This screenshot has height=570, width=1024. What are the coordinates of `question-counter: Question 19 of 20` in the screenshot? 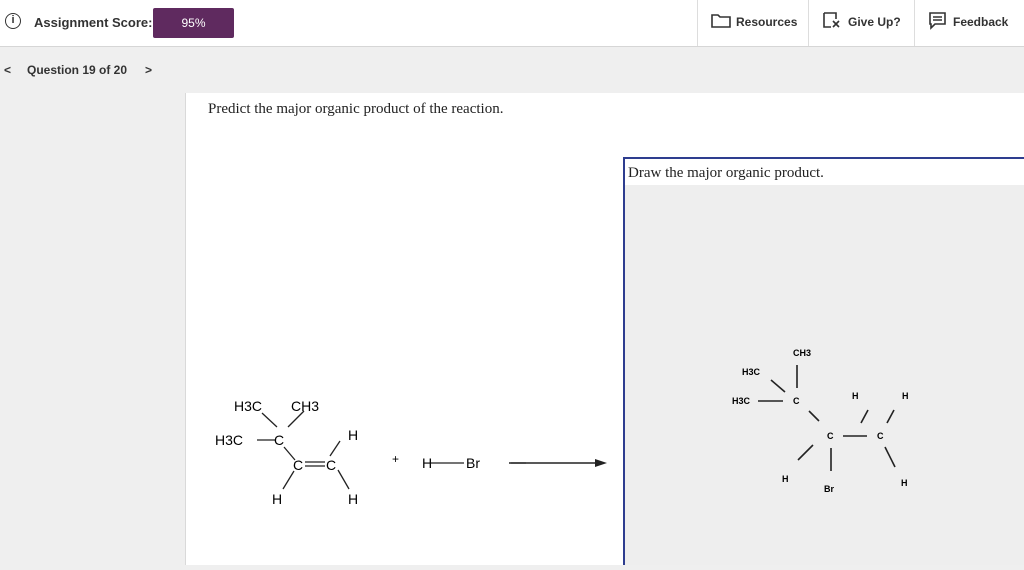 It's located at (77, 70).